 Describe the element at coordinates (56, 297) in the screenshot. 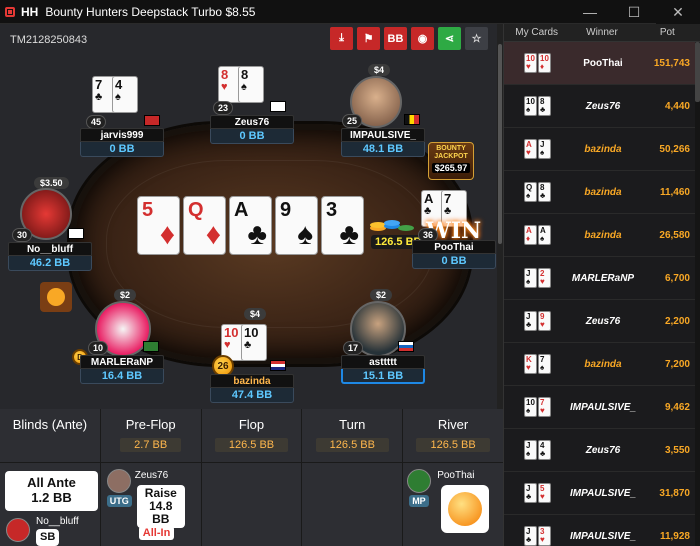

I see `emoji-button` at that location.